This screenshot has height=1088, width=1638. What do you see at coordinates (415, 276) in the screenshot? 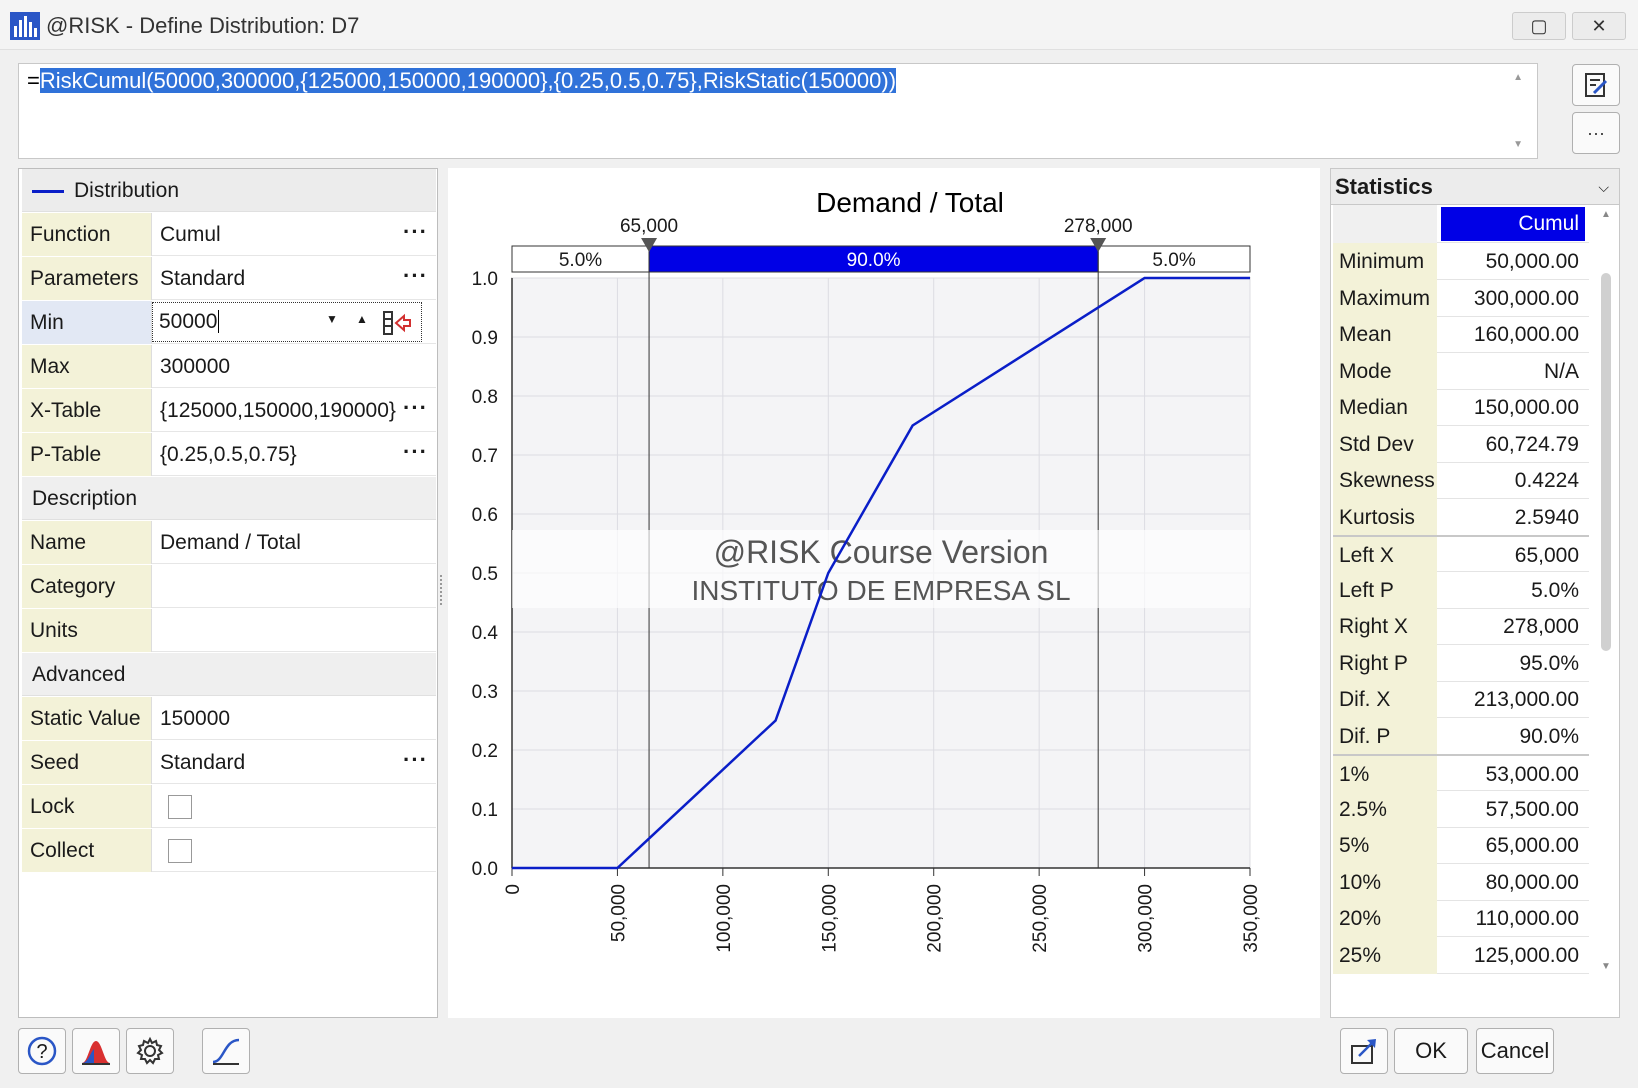
I see `parameters-dots-button: ···` at bounding box center [415, 276].